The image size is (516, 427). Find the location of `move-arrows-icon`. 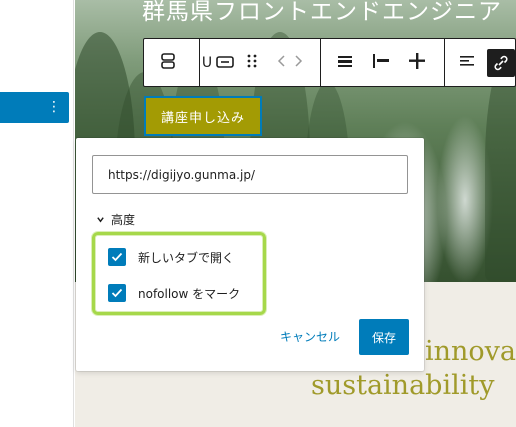

move-arrows-icon is located at coordinates (290, 62).